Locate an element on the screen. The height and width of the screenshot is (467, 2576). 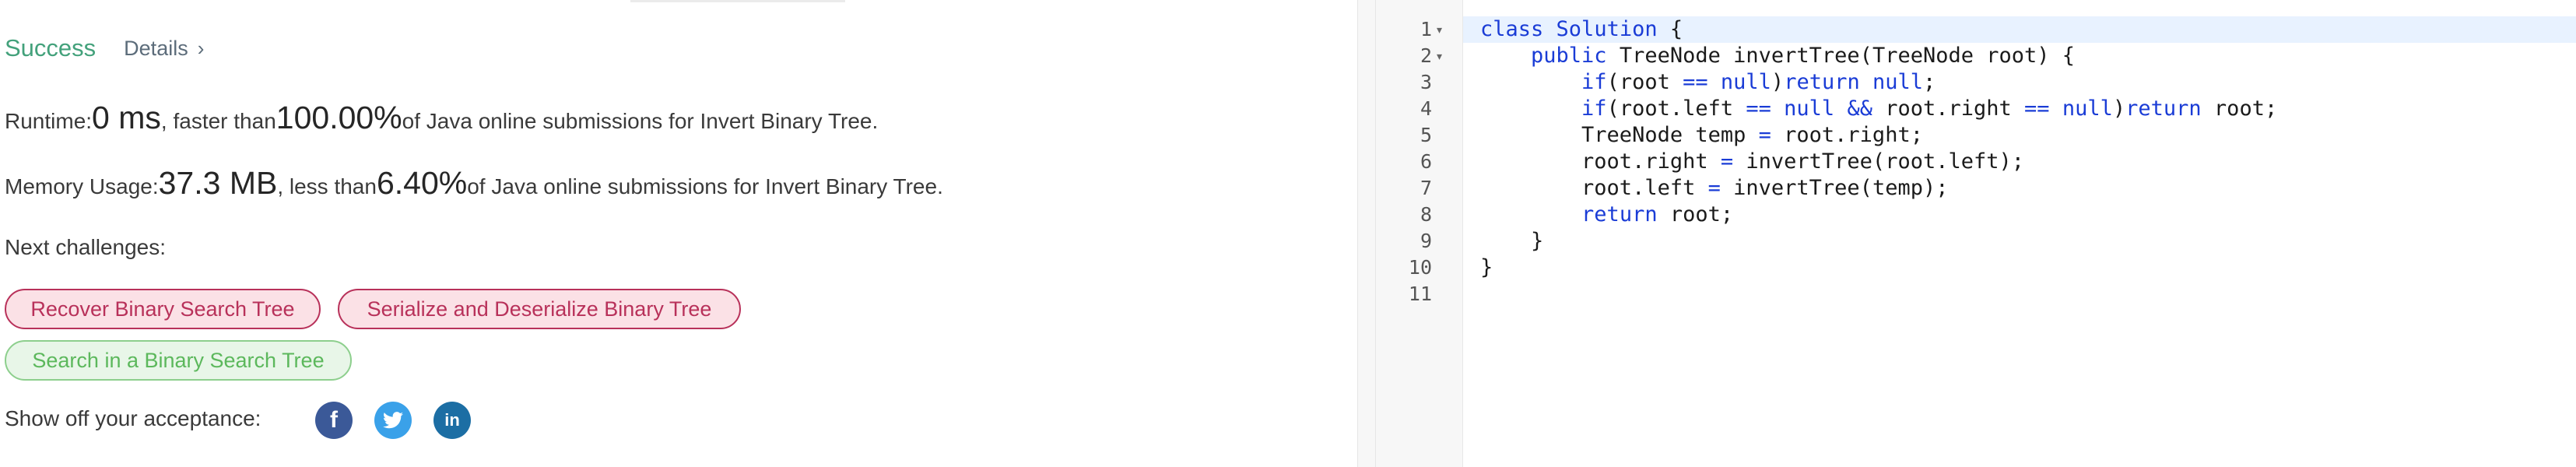
runtime-mid: , faster than is located at coordinates (218, 121).